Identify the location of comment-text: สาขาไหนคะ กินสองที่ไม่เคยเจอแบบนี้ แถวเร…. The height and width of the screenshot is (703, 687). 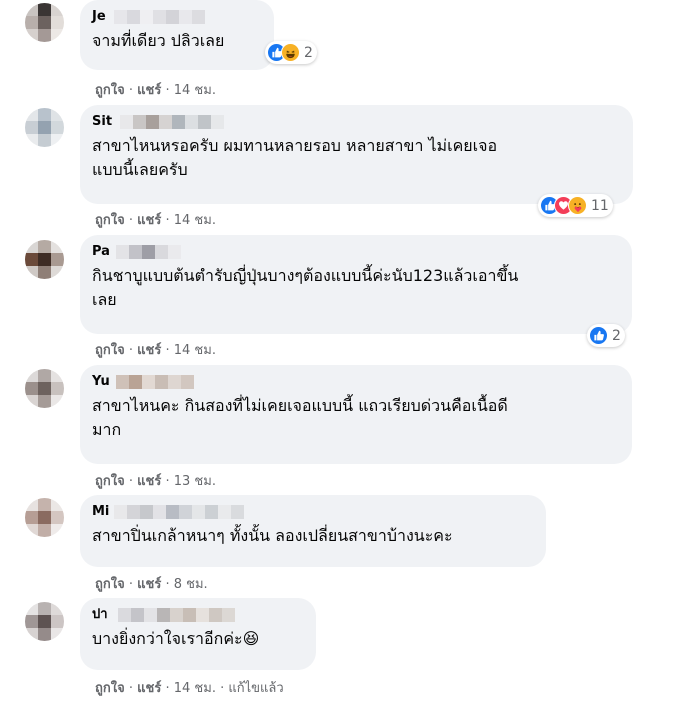
(300, 417).